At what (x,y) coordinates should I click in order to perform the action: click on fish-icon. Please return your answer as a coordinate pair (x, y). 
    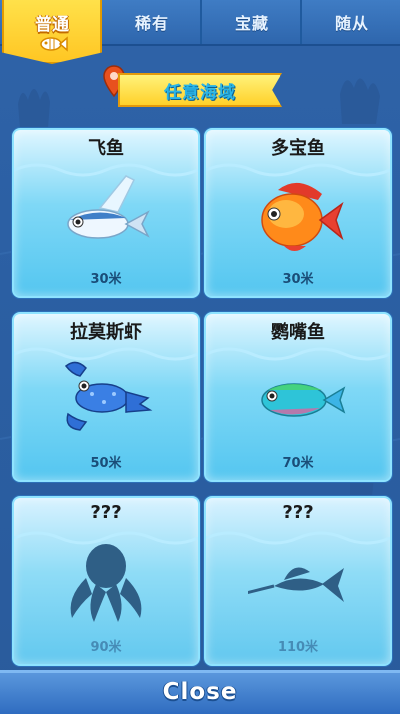
    Looking at the image, I should click on (54, 44).